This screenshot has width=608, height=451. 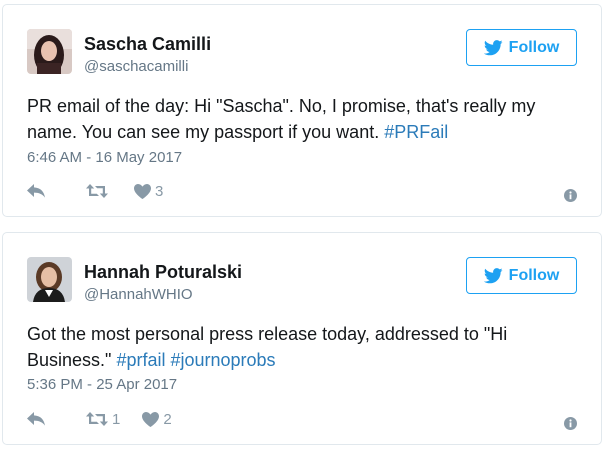 I want to click on action-bar: 3, so click(x=106, y=191).